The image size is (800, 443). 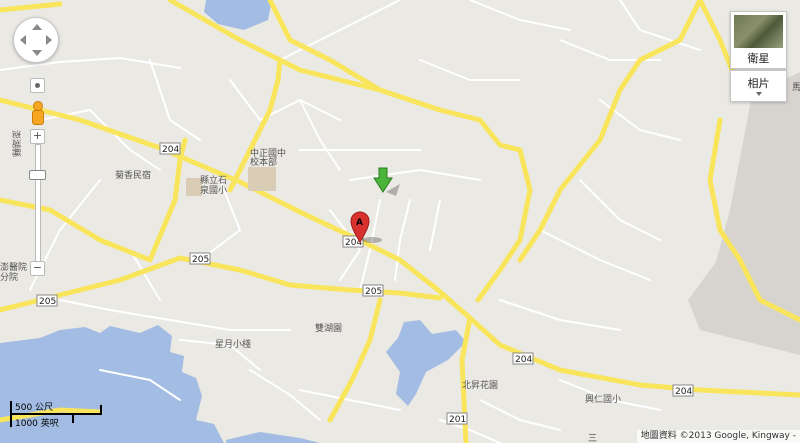 I want to click on route-205-shield-2: 205, so click(x=47, y=300).